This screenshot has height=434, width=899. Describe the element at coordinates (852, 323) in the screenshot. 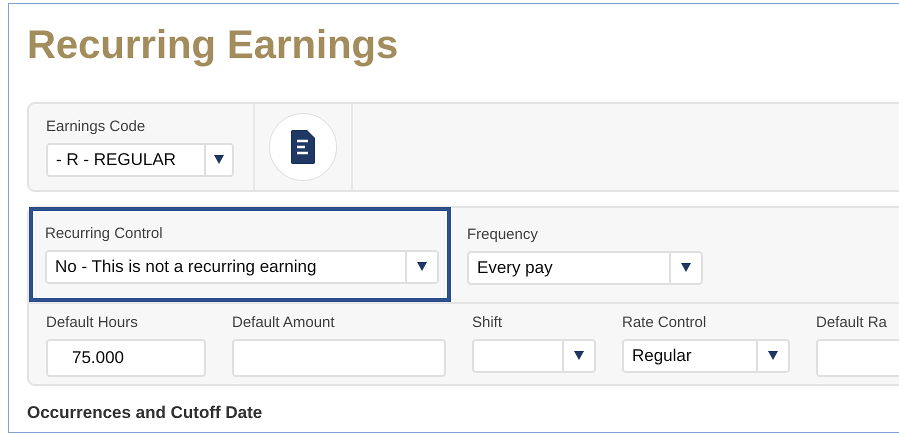

I see `field-label: Default Ra` at that location.